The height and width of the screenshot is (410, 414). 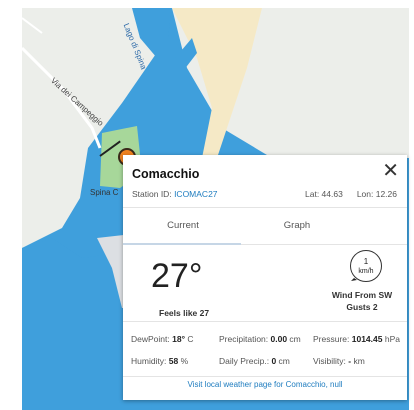 I want to click on pressure: Pressure: 1014.45 hPa, so click(x=356, y=339).